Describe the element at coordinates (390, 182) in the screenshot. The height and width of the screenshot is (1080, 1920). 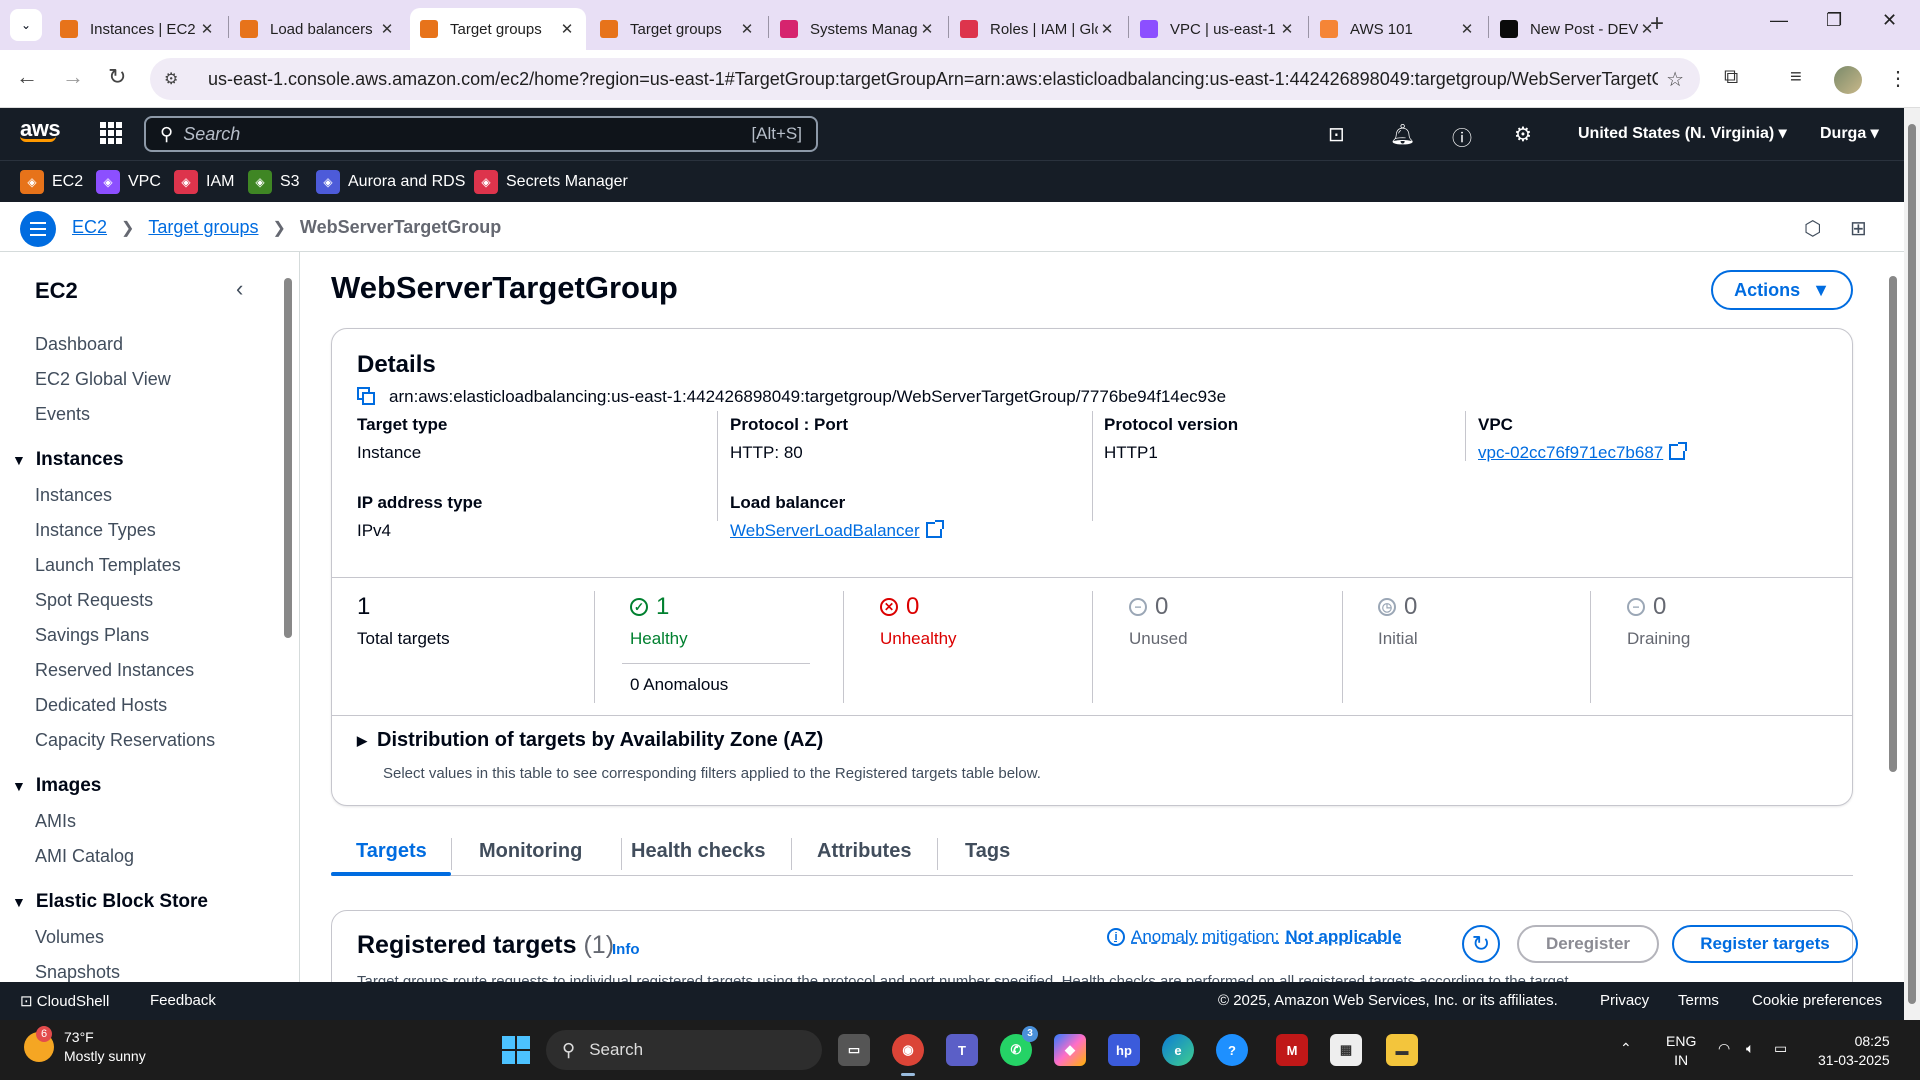
I see `favorite-service-link: ◈ Aurora and RDS` at that location.